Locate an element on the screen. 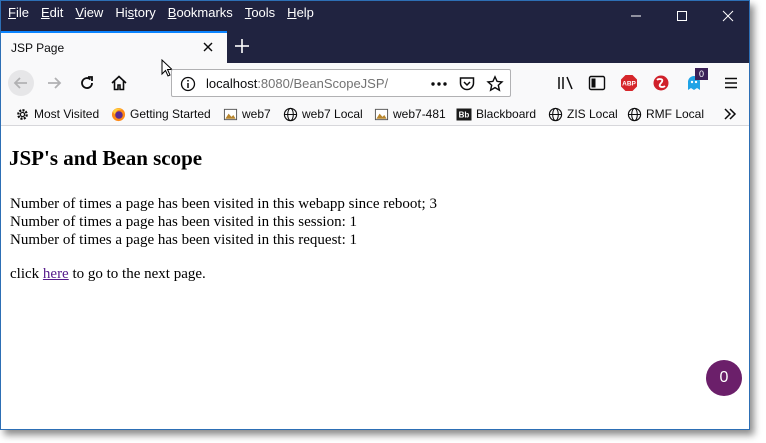  reload-icon is located at coordinates (87, 82).